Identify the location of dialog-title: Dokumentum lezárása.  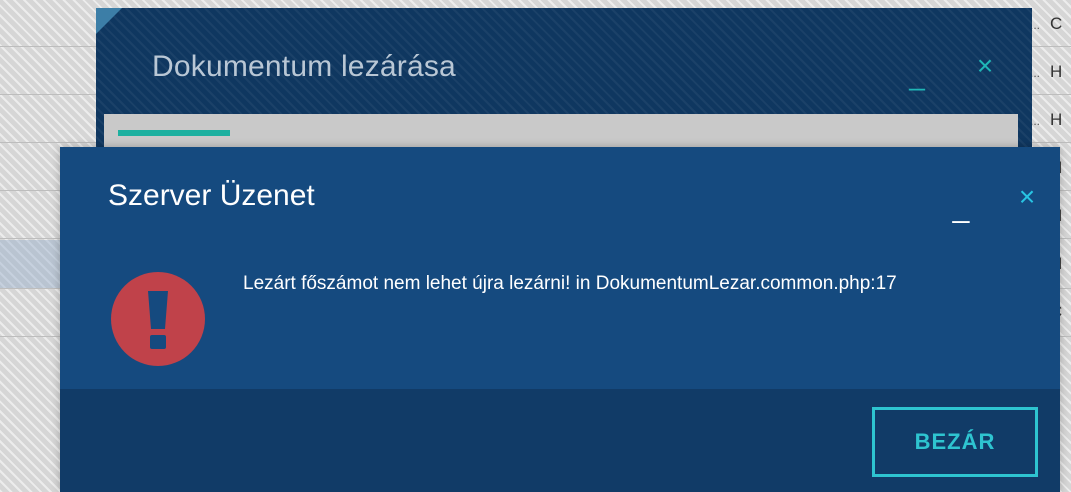
(304, 66).